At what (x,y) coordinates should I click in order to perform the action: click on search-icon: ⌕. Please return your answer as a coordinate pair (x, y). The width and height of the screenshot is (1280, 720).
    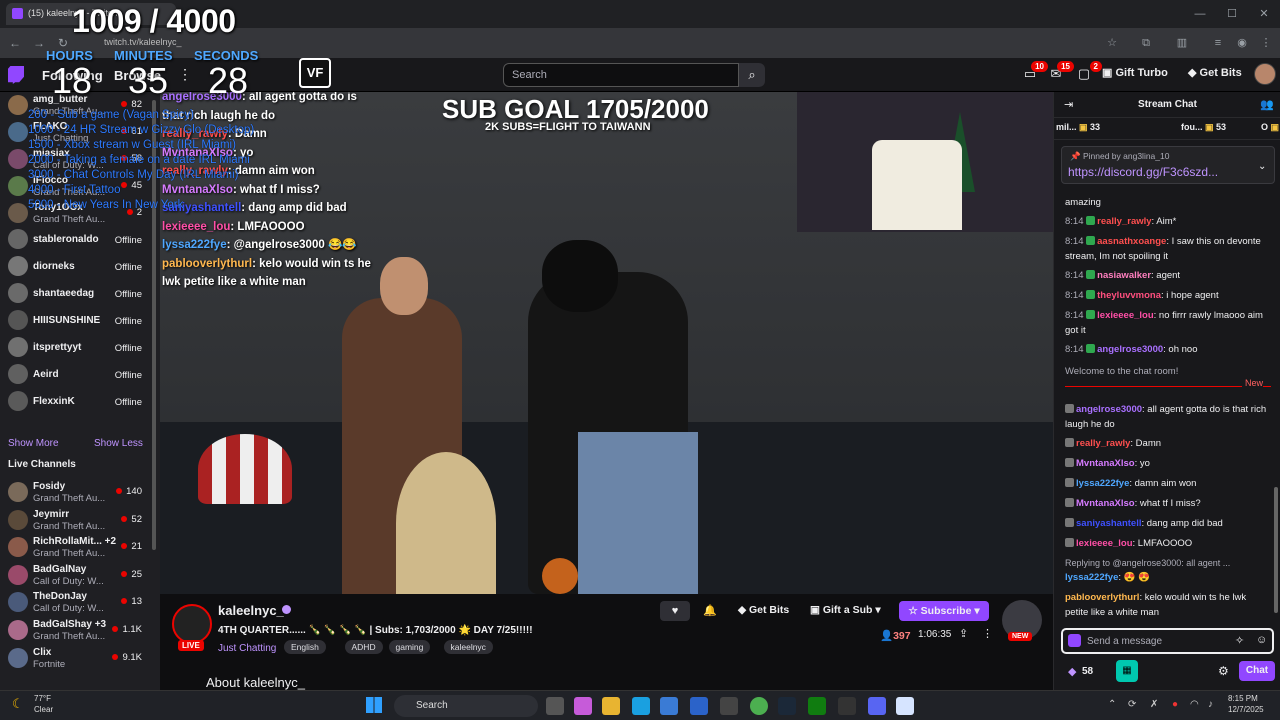
    Looking at the image, I should click on (752, 75).